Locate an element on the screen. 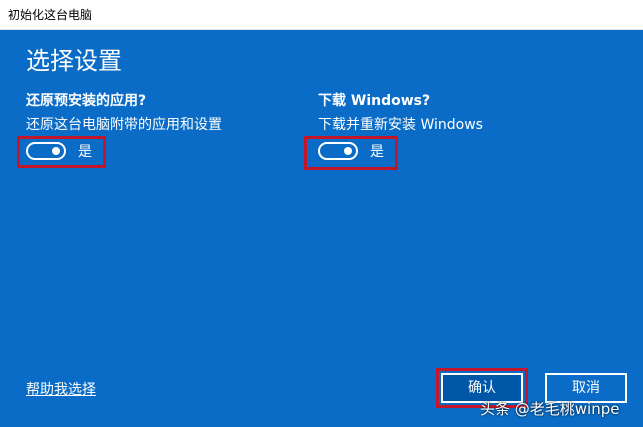 The width and height of the screenshot is (643, 427). highlight-box-right is located at coordinates (351, 153).